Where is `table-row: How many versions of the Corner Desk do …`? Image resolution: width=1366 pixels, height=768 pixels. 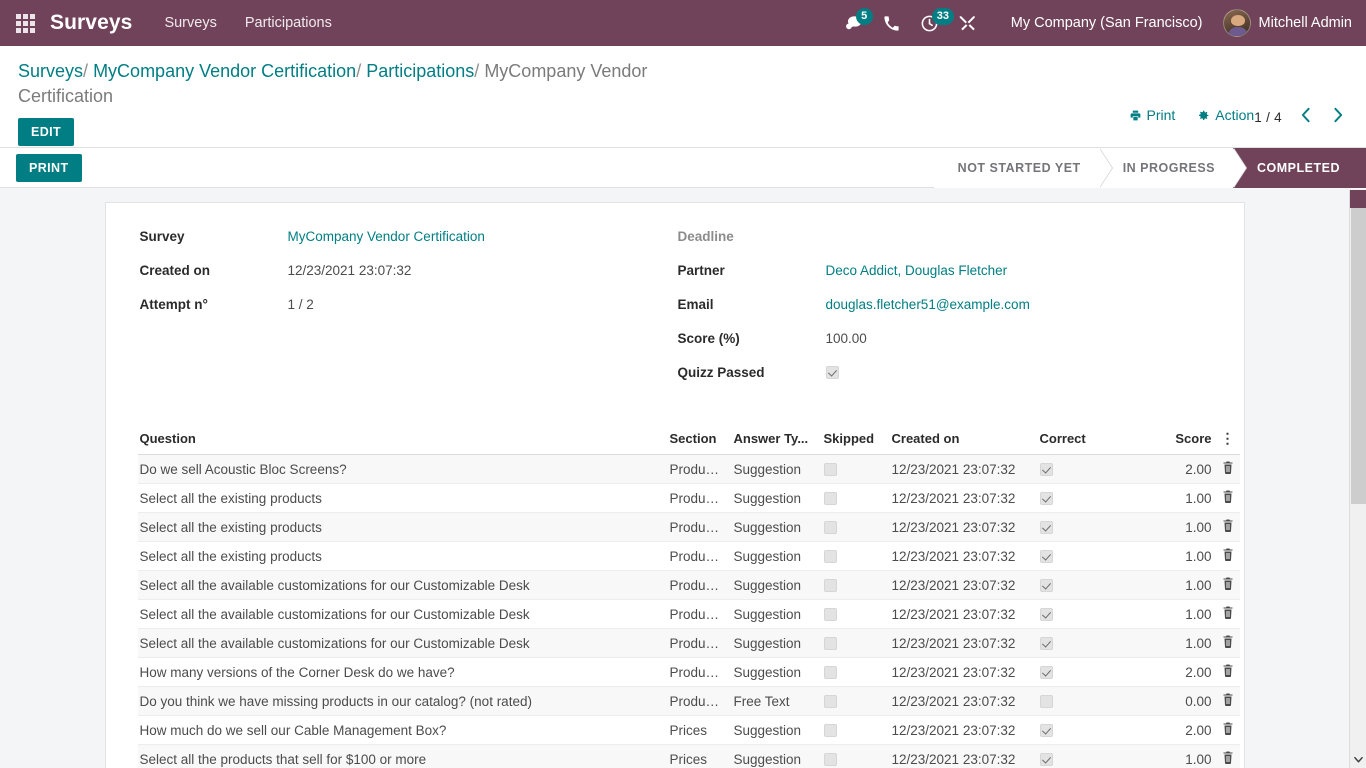 table-row: How many versions of the Corner Desk do … is located at coordinates (688, 672).